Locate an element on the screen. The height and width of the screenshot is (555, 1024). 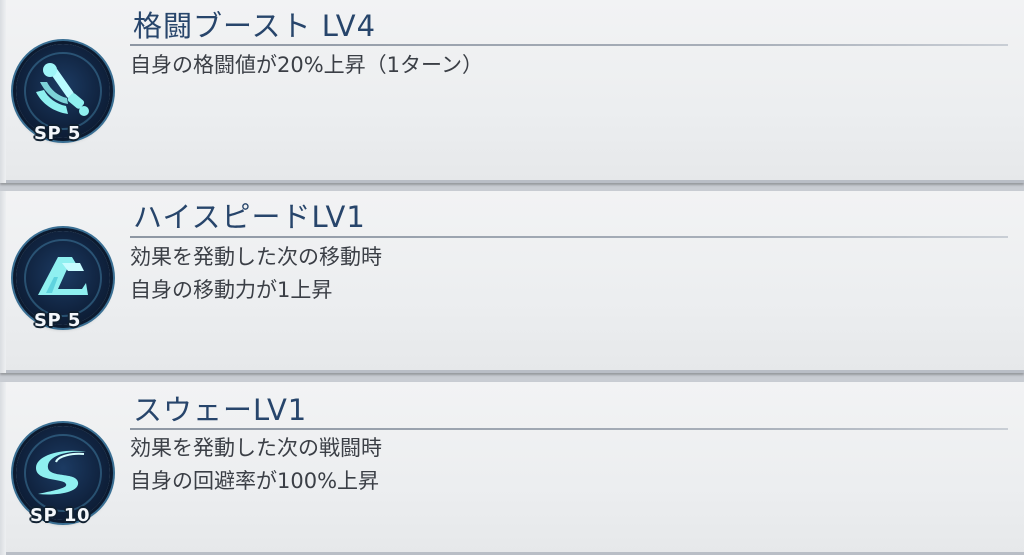
high-speed-icon is located at coordinates (63, 276).